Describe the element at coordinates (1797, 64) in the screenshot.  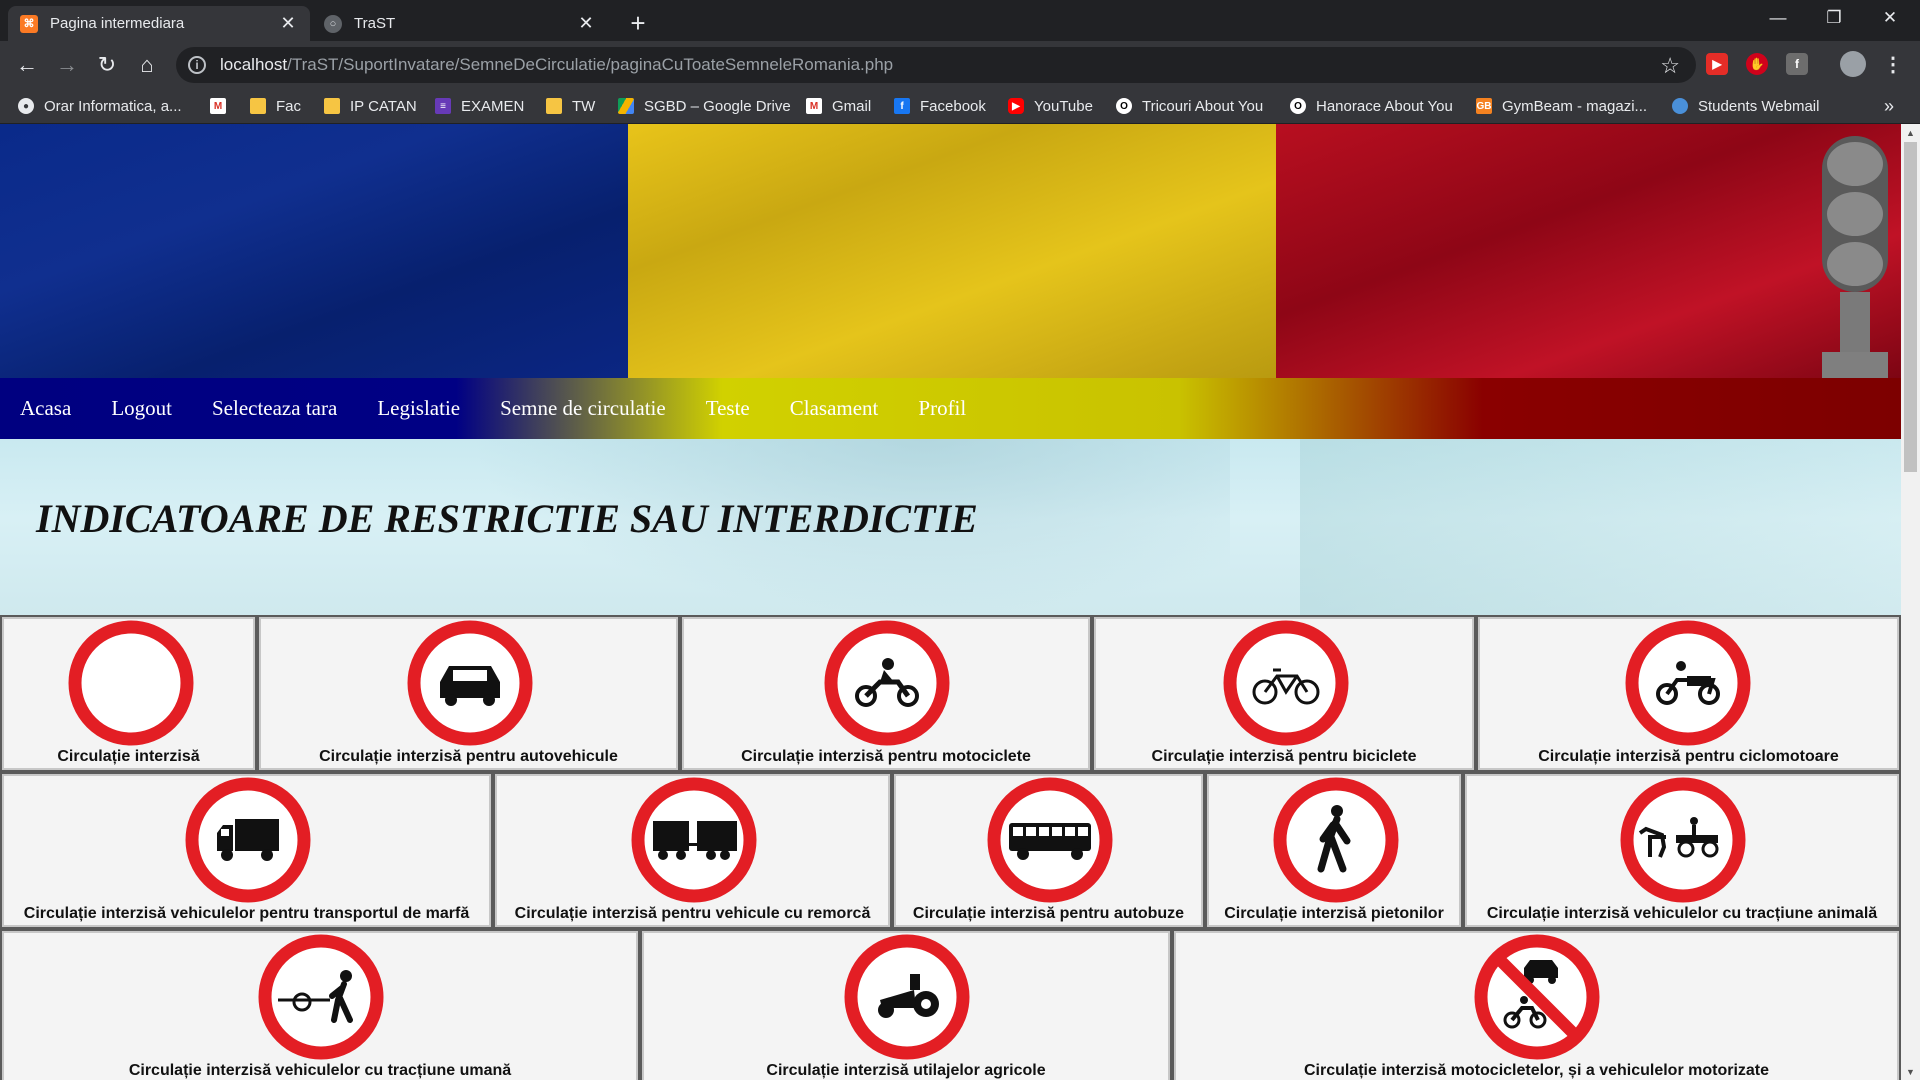
I see `facebook-extension-icon: f` at that location.